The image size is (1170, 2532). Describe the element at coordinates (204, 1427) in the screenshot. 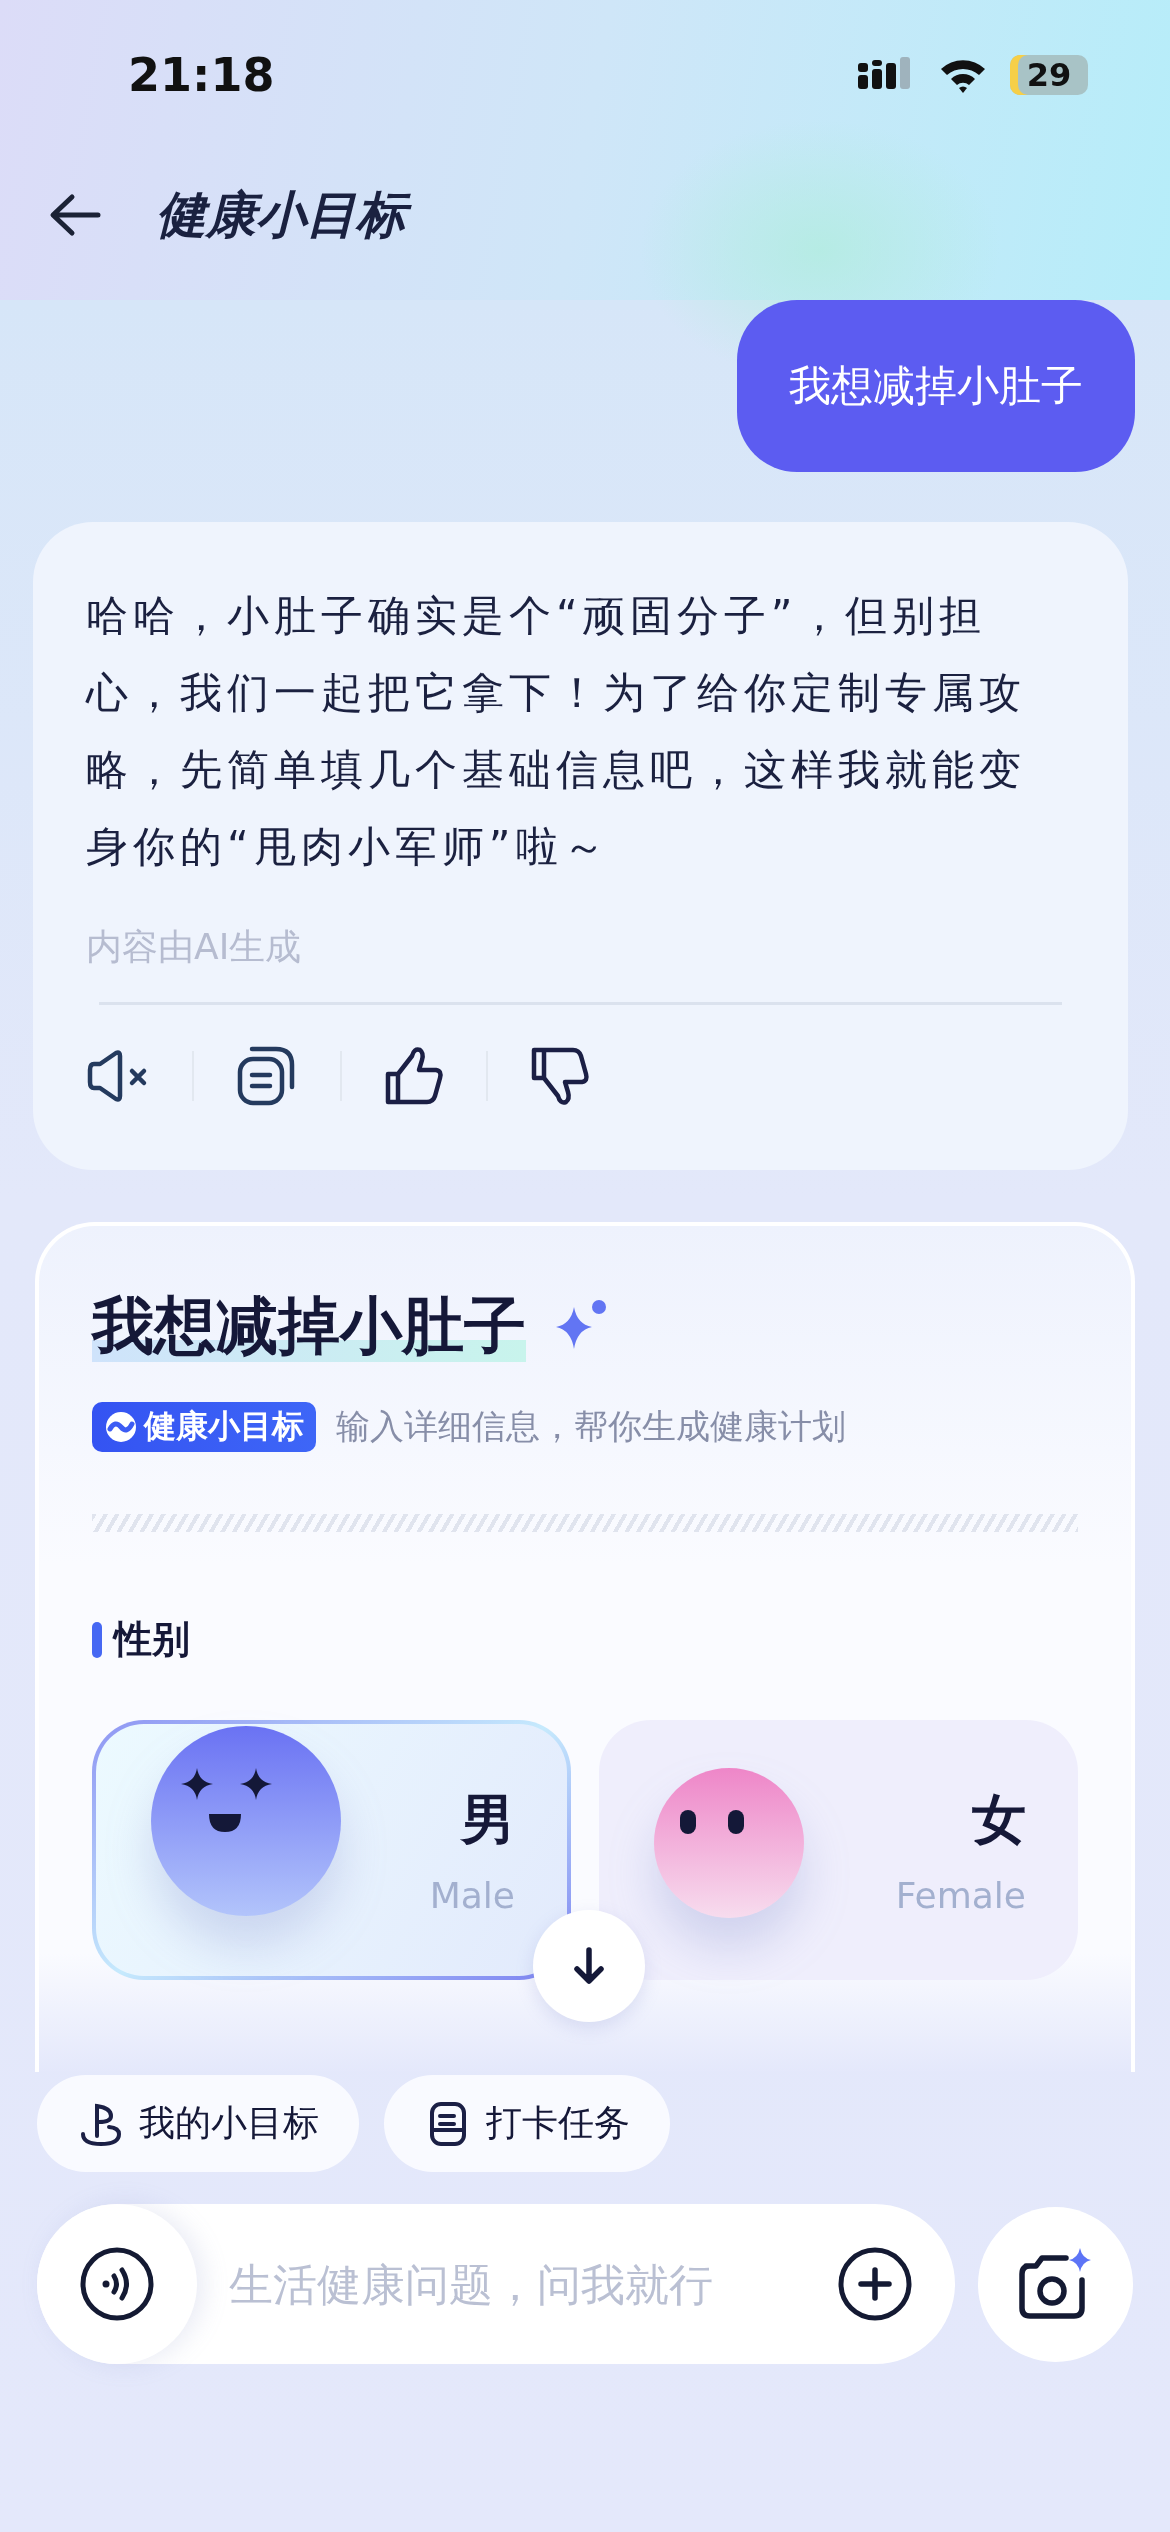

I see `goal-badge: 健康小目标` at that location.